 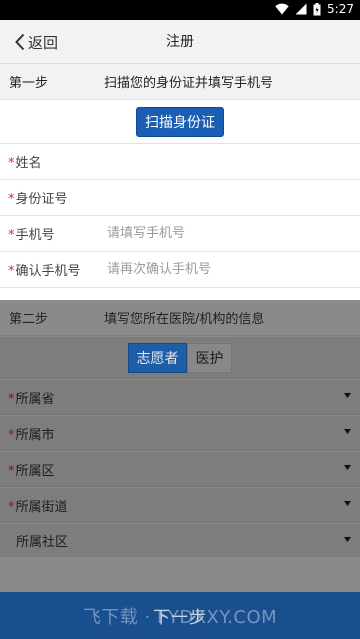 I want to click on step1-header: 第一步 扫描您的身份证并填写手机号, so click(x=180, y=82).